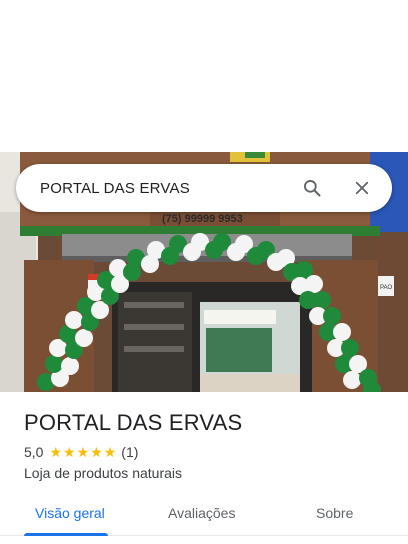 The width and height of the screenshot is (408, 544). Describe the element at coordinates (201, 513) in the screenshot. I see `tab-reviews: Avaliações` at that location.